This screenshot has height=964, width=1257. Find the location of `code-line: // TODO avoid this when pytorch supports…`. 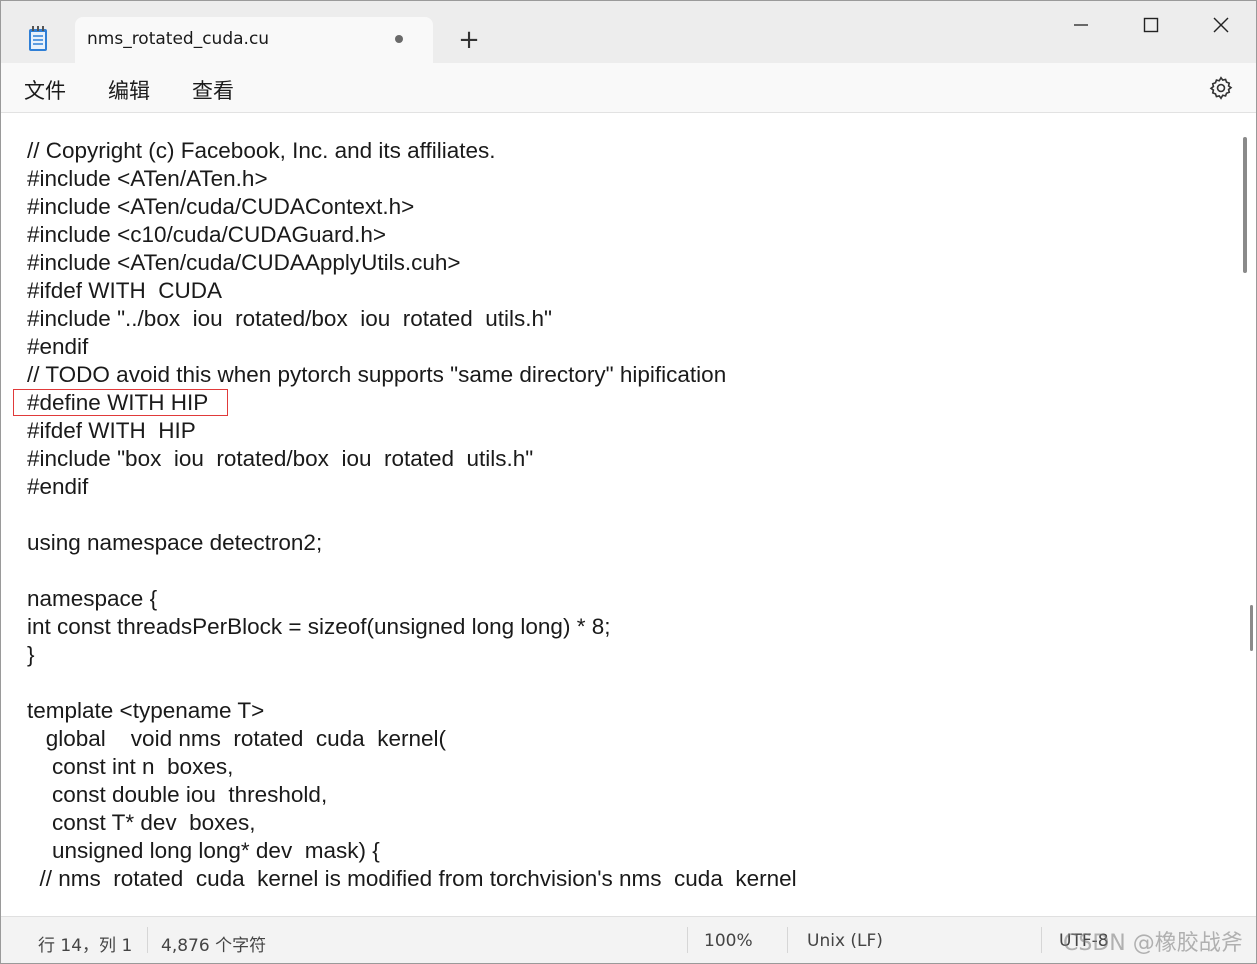

code-line: // TODO avoid this when pytorch supports… is located at coordinates (412, 375).